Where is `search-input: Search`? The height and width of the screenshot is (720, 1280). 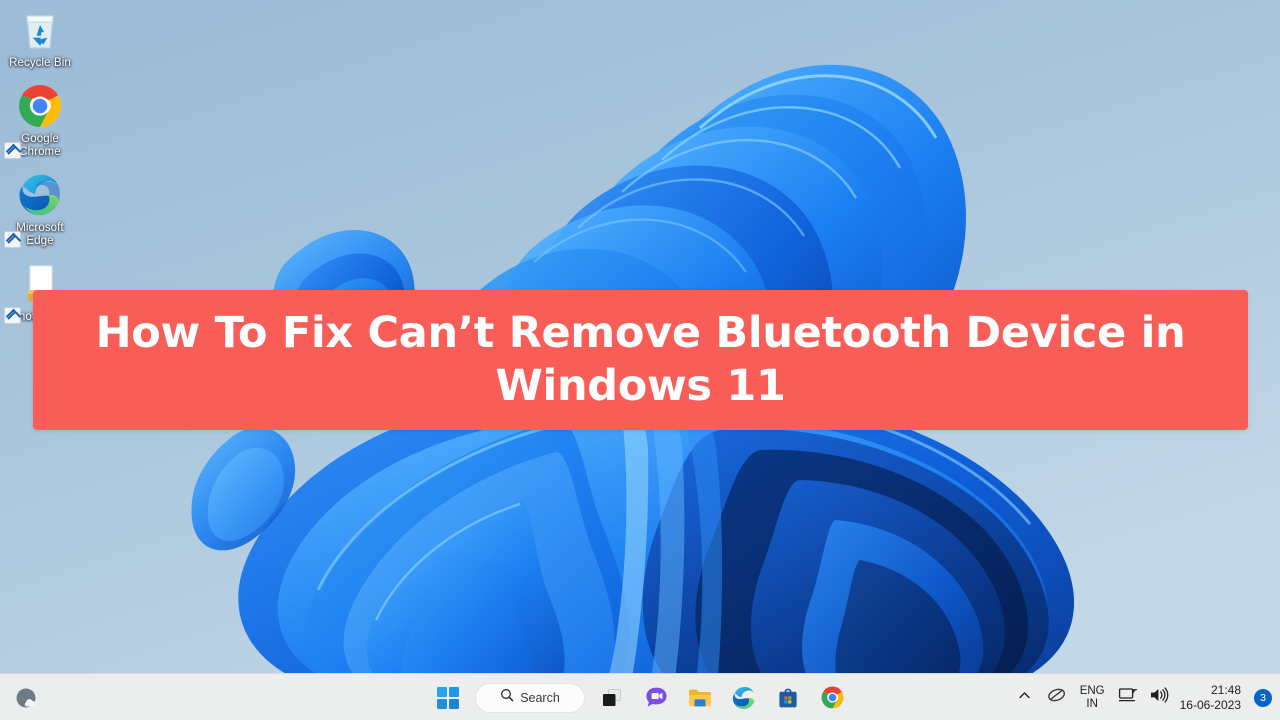
search-input: Search is located at coordinates (530, 697).